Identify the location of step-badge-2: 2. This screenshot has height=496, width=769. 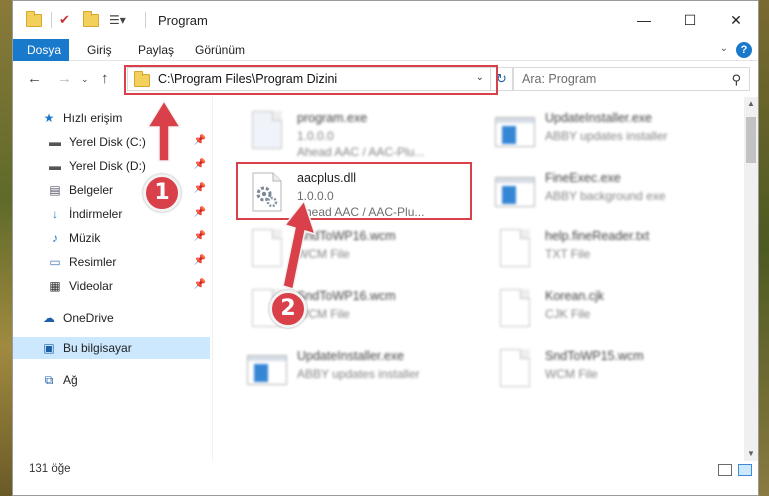
(288, 309).